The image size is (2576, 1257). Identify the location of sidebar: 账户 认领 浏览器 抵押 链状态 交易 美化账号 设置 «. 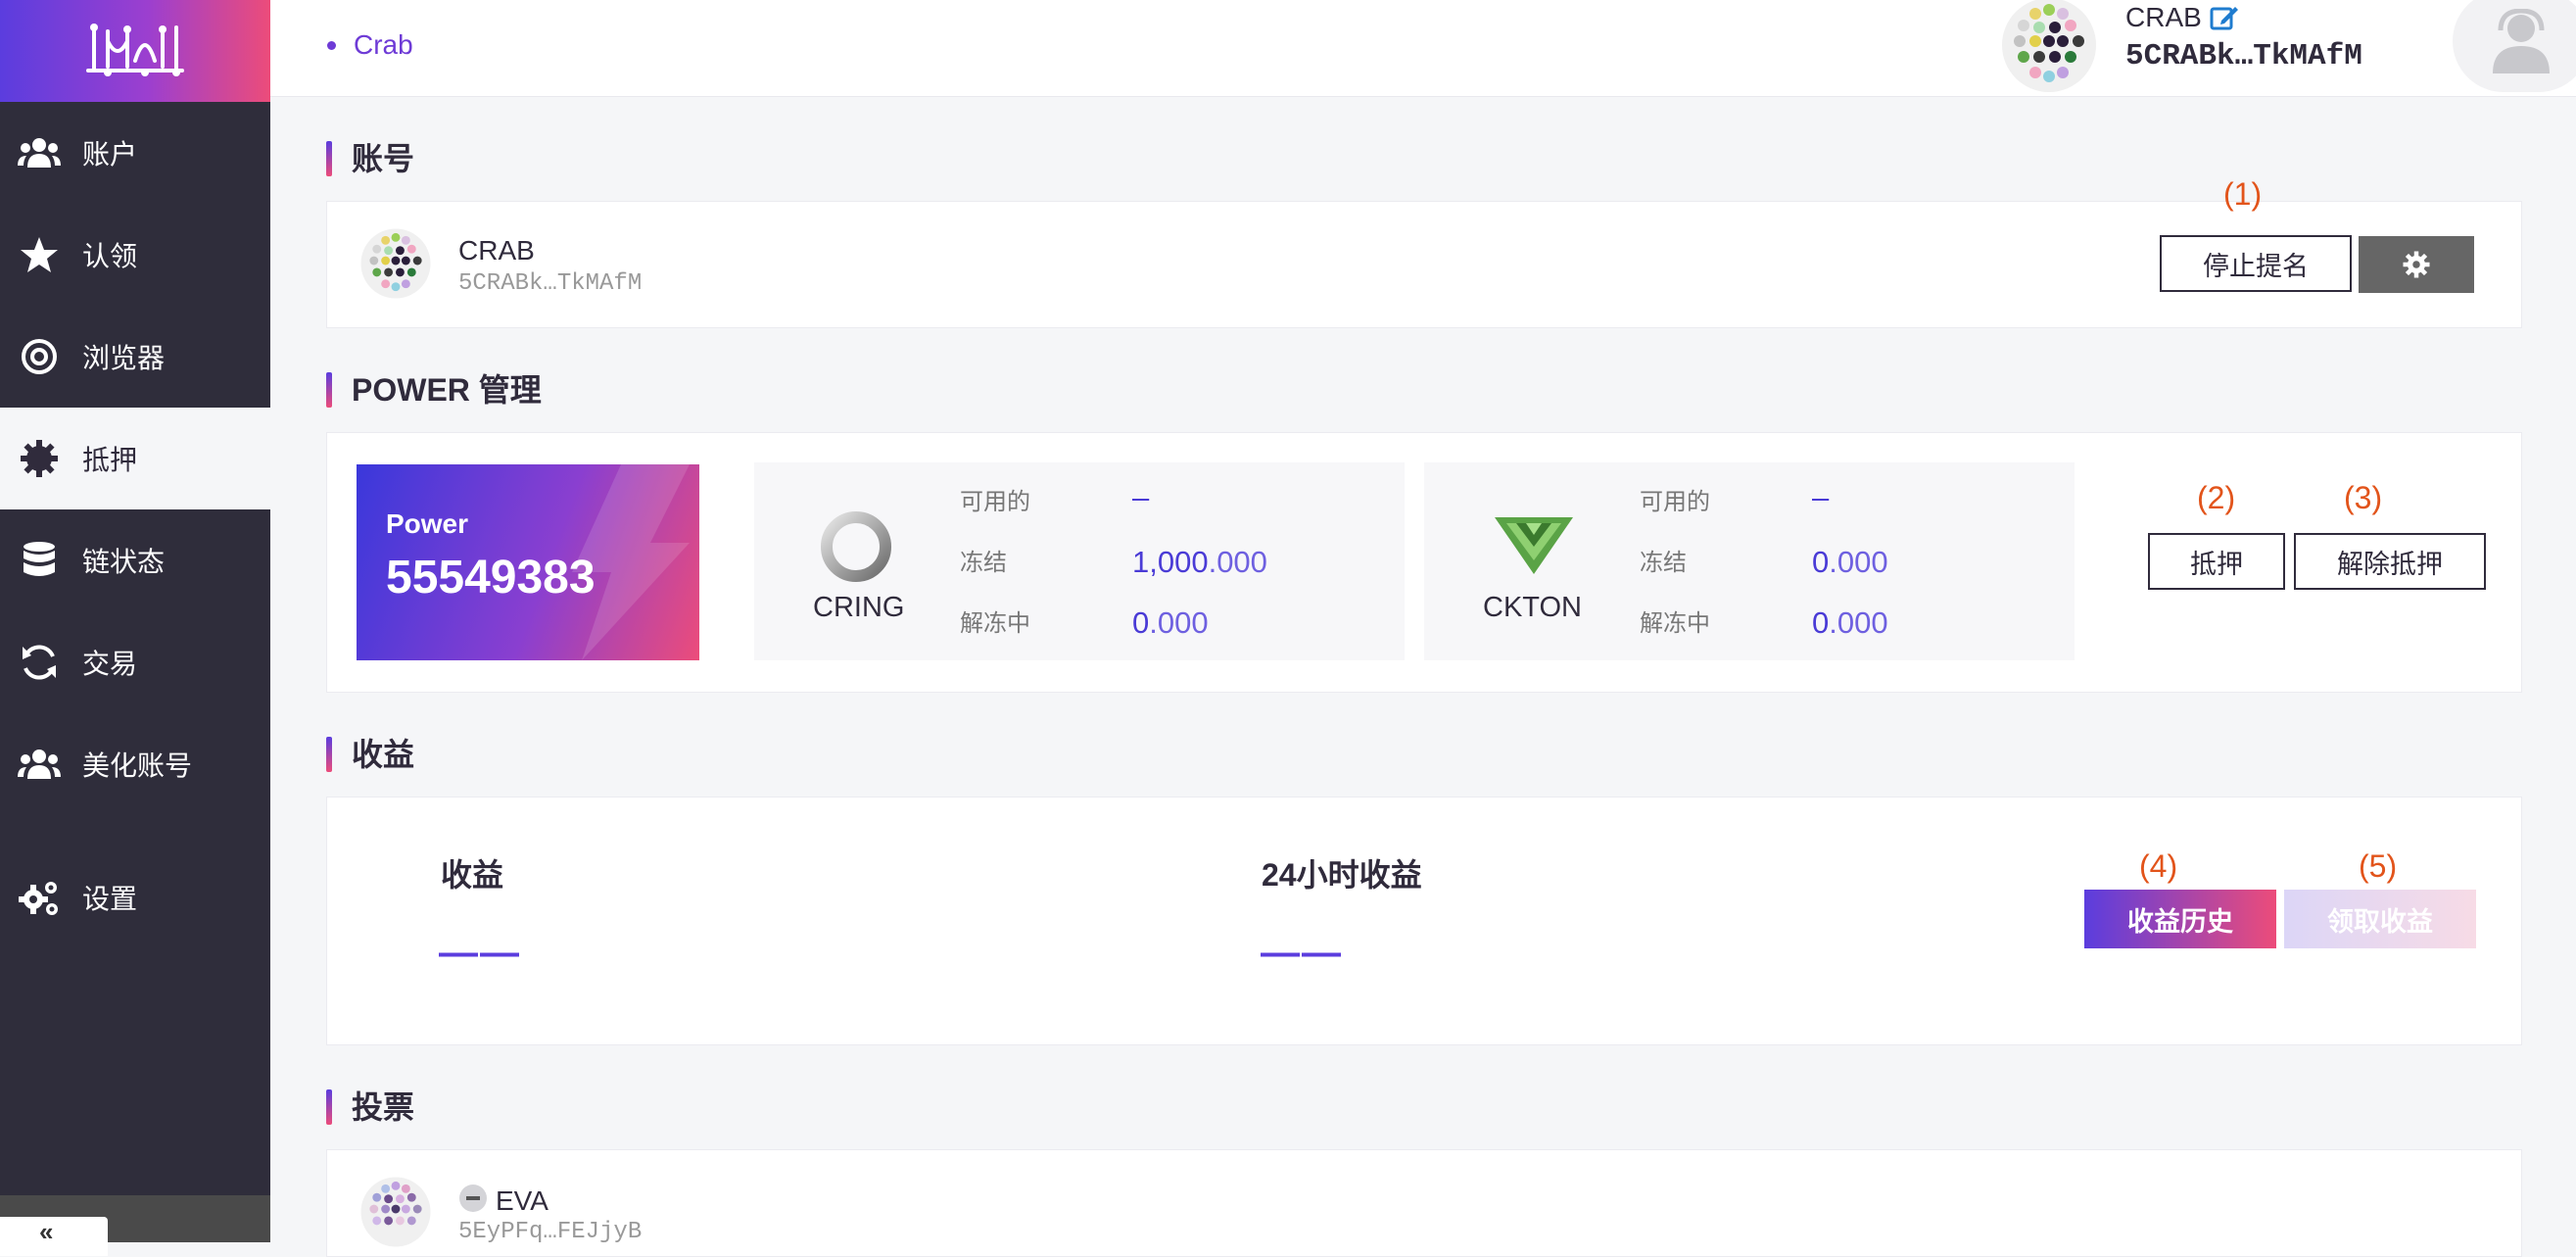
(135, 628).